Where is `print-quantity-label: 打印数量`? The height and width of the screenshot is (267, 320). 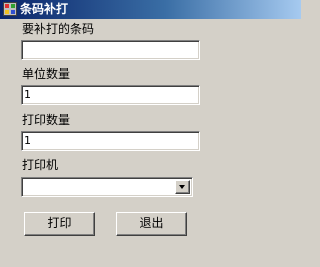 print-quantity-label: 打印数量 is located at coordinates (46, 120).